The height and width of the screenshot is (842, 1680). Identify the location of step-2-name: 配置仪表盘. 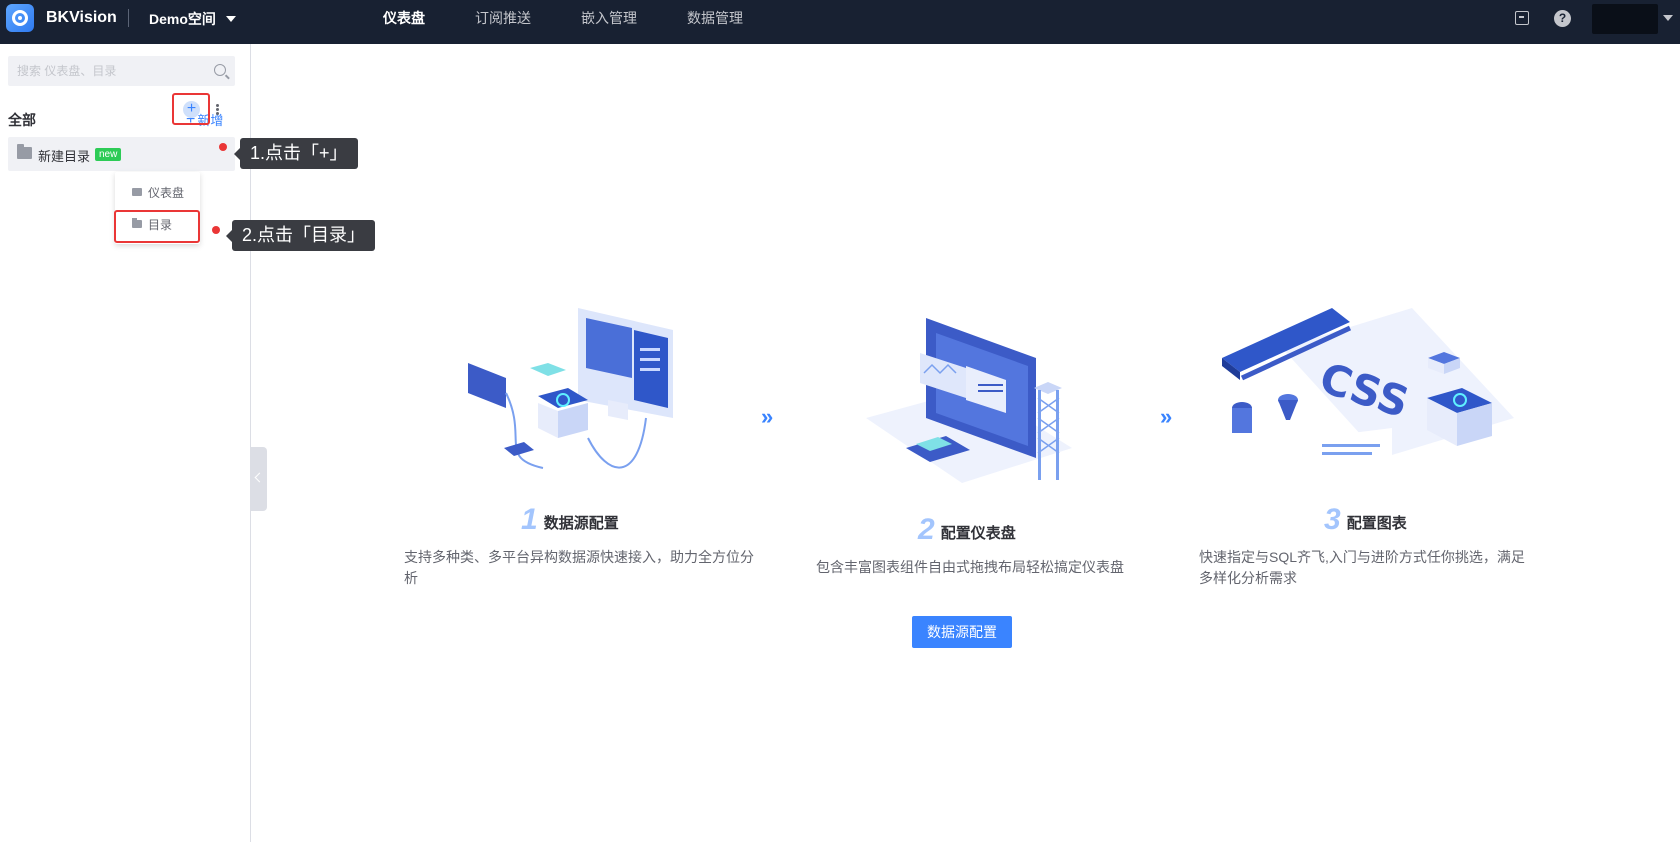
(978, 533).